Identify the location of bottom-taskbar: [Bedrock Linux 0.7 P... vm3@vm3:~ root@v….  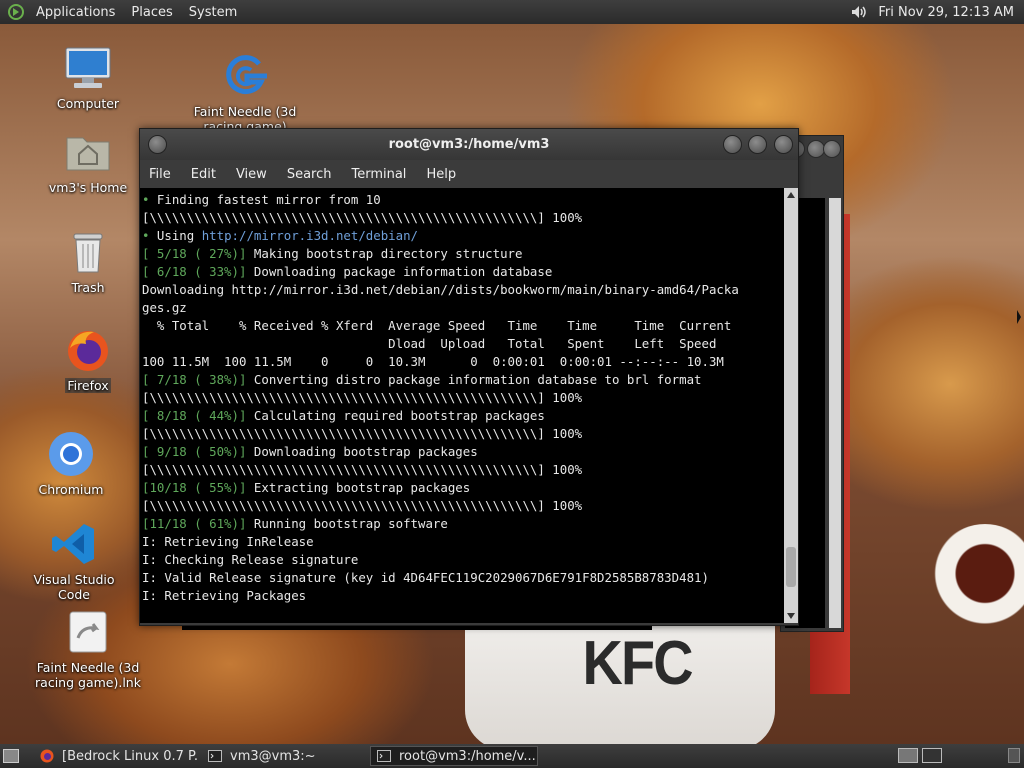
(512, 756).